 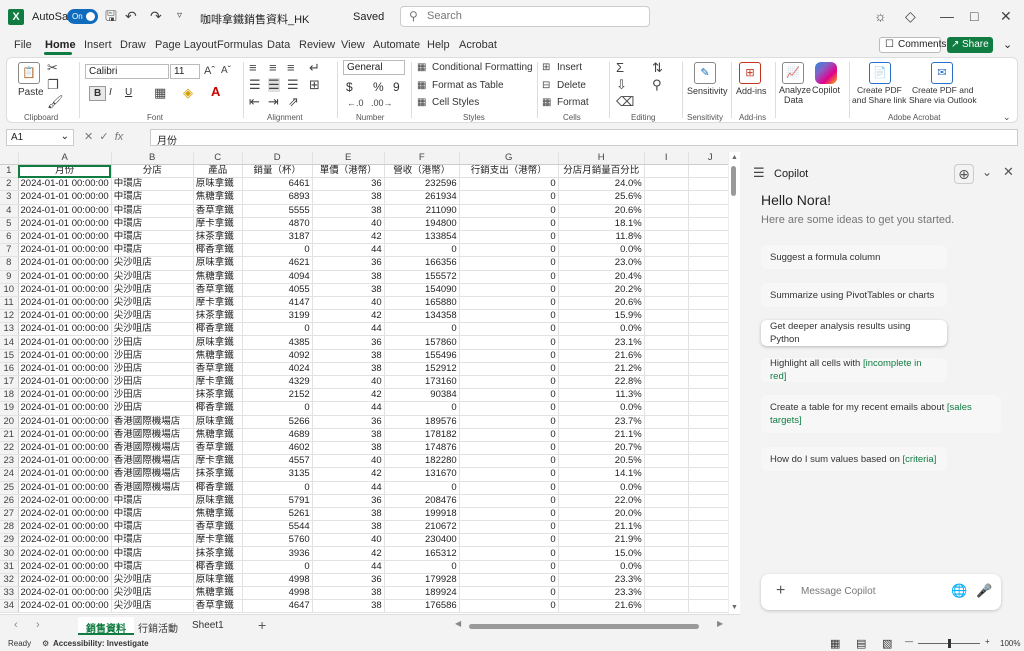 What do you see at coordinates (657, 68) in the screenshot?
I see `sort-filter-icon: ⇅` at bounding box center [657, 68].